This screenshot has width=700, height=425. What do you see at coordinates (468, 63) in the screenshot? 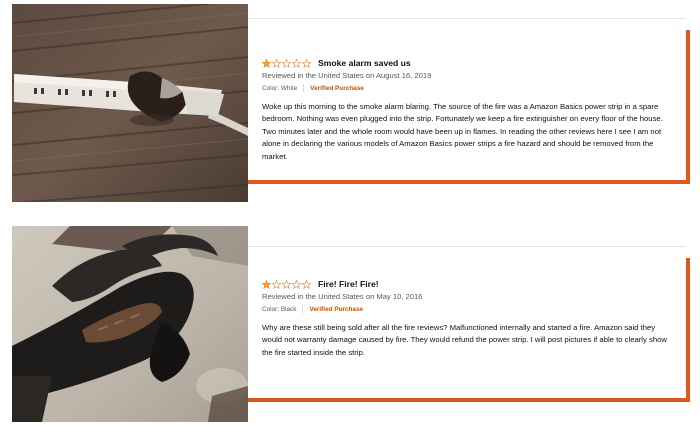
I see `review-header: Smoke alarm saved us` at bounding box center [468, 63].